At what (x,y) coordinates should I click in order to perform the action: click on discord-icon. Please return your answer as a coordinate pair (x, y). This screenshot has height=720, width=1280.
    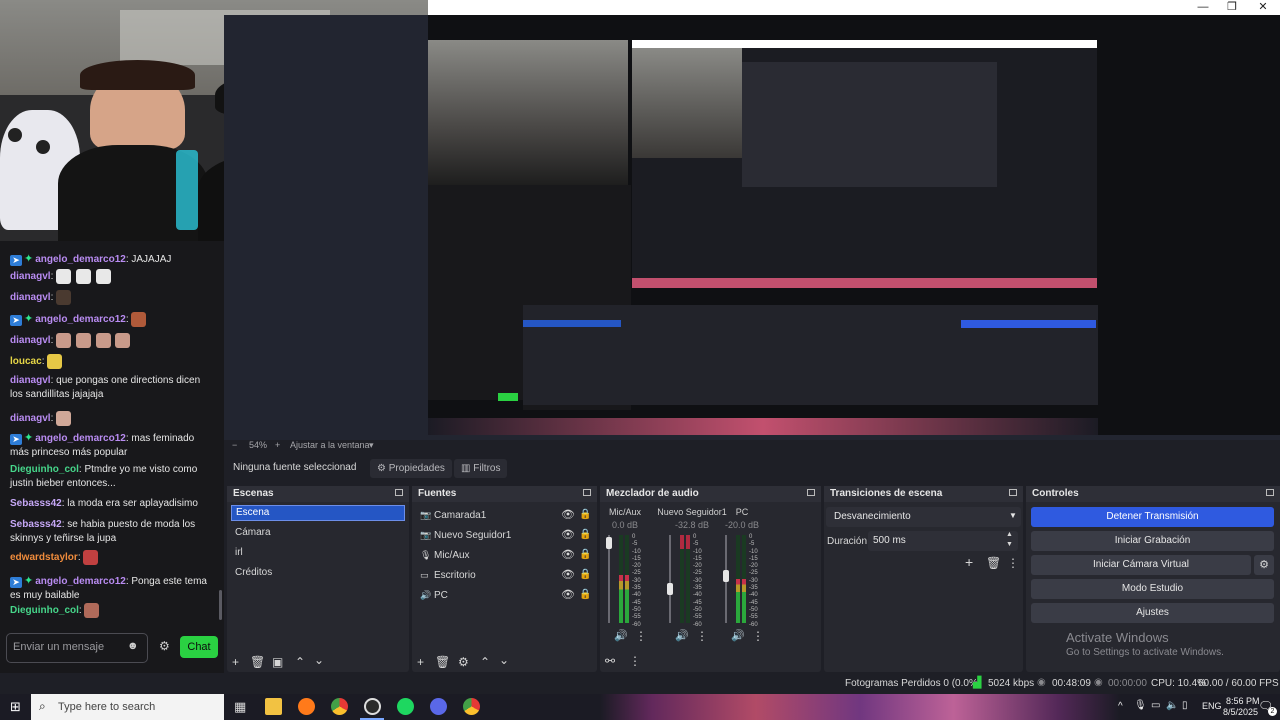
    Looking at the image, I should click on (438, 706).